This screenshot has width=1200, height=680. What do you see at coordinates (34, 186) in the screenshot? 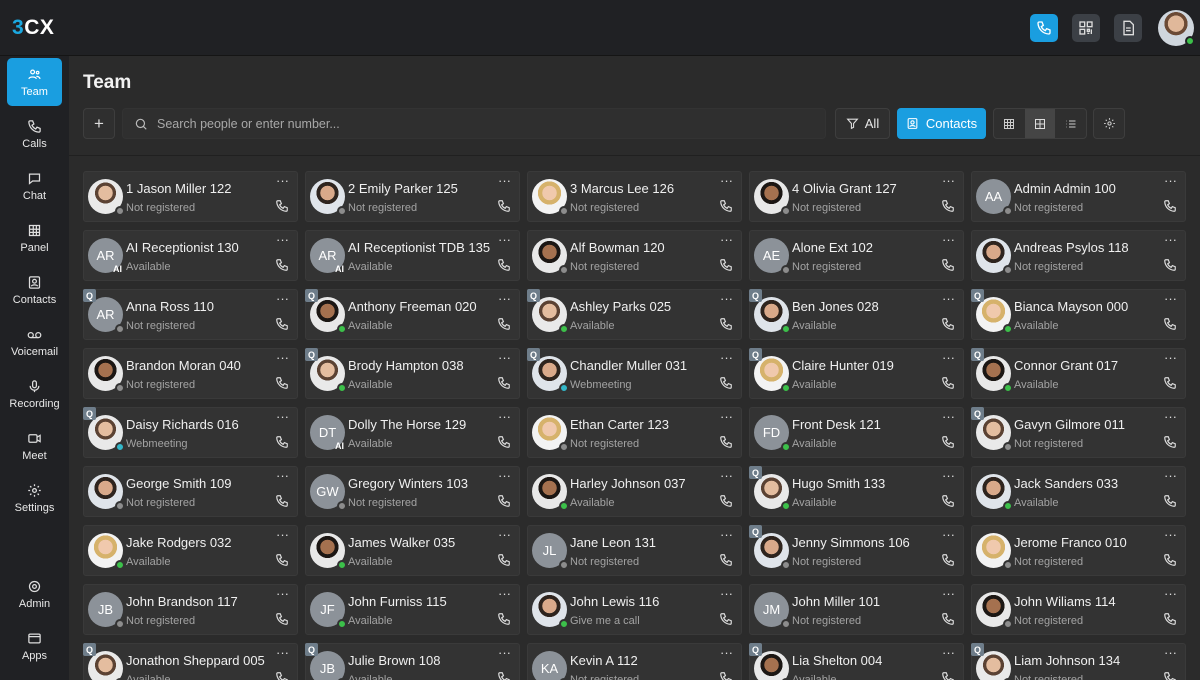
I see `sidebar-item-chat: Chat` at bounding box center [34, 186].